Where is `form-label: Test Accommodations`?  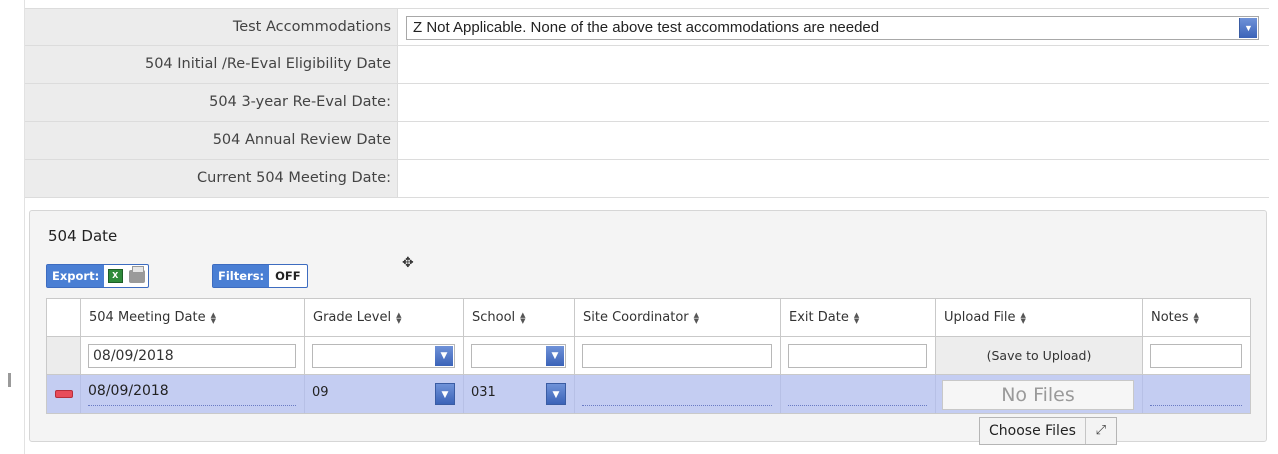 form-label: Test Accommodations is located at coordinates (211, 27).